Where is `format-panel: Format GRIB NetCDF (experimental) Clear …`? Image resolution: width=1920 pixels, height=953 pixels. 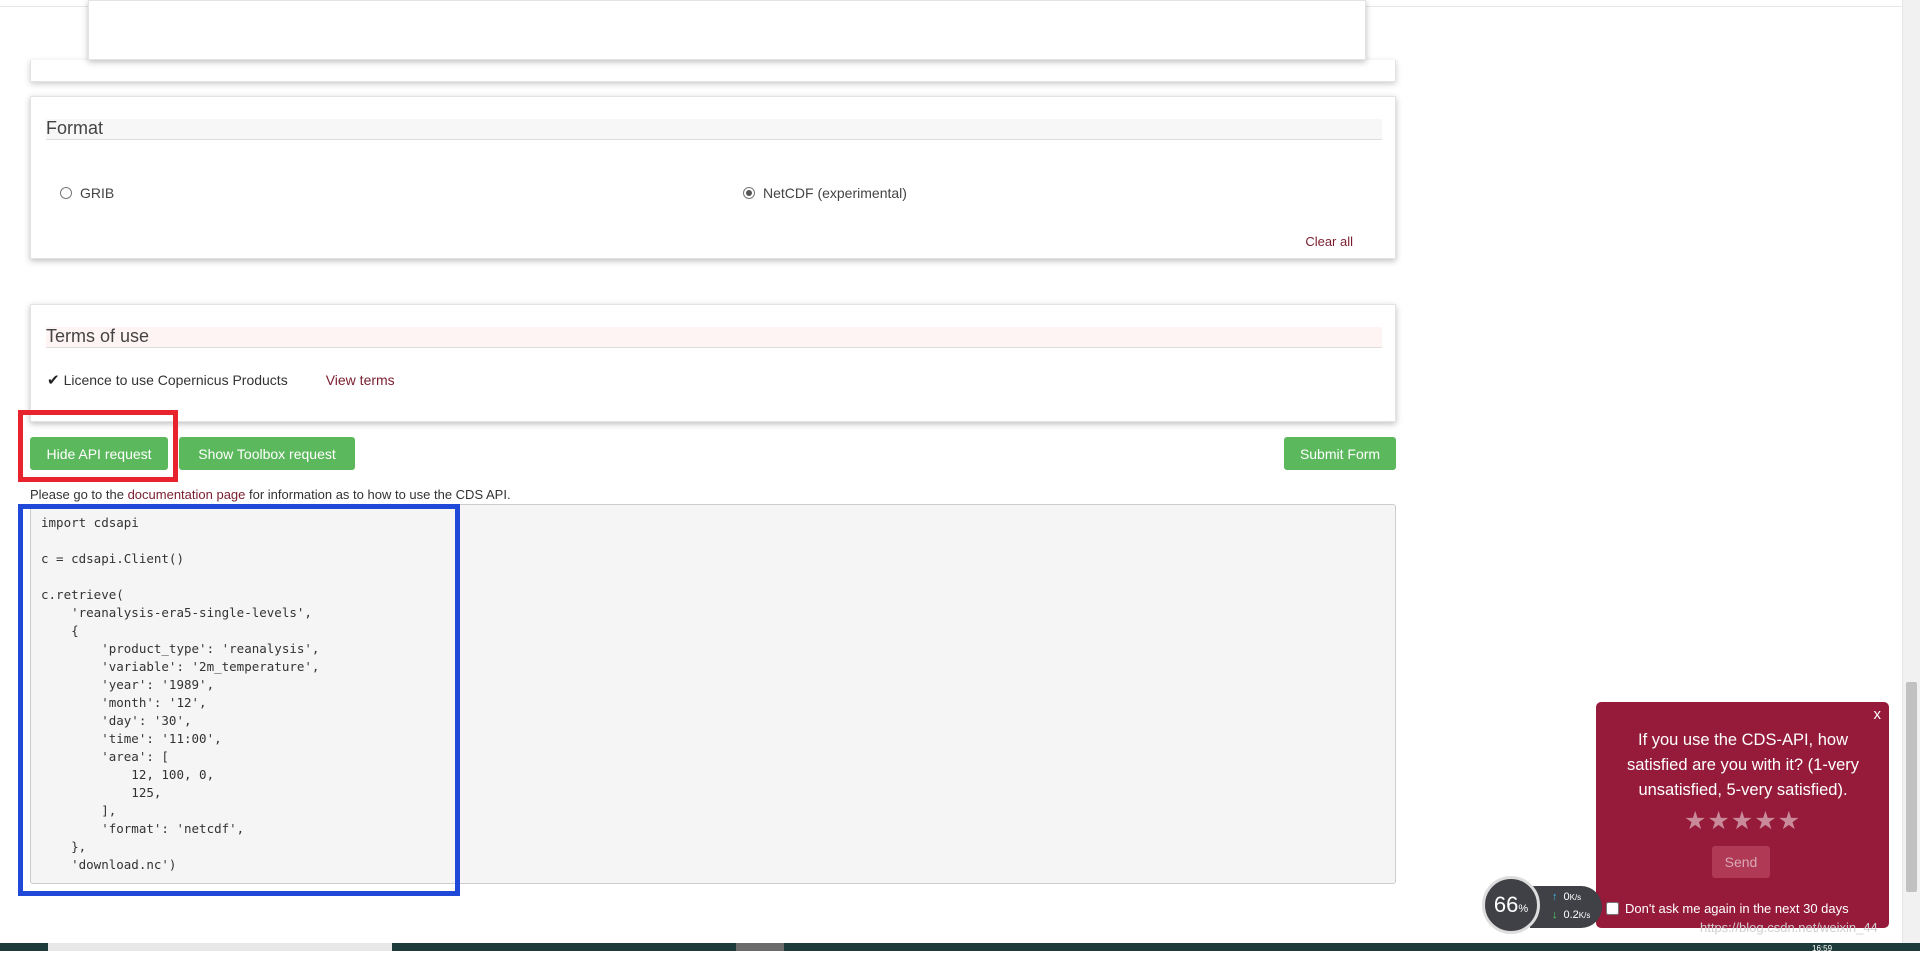 format-panel: Format GRIB NetCDF (experimental) Clear … is located at coordinates (713, 177).